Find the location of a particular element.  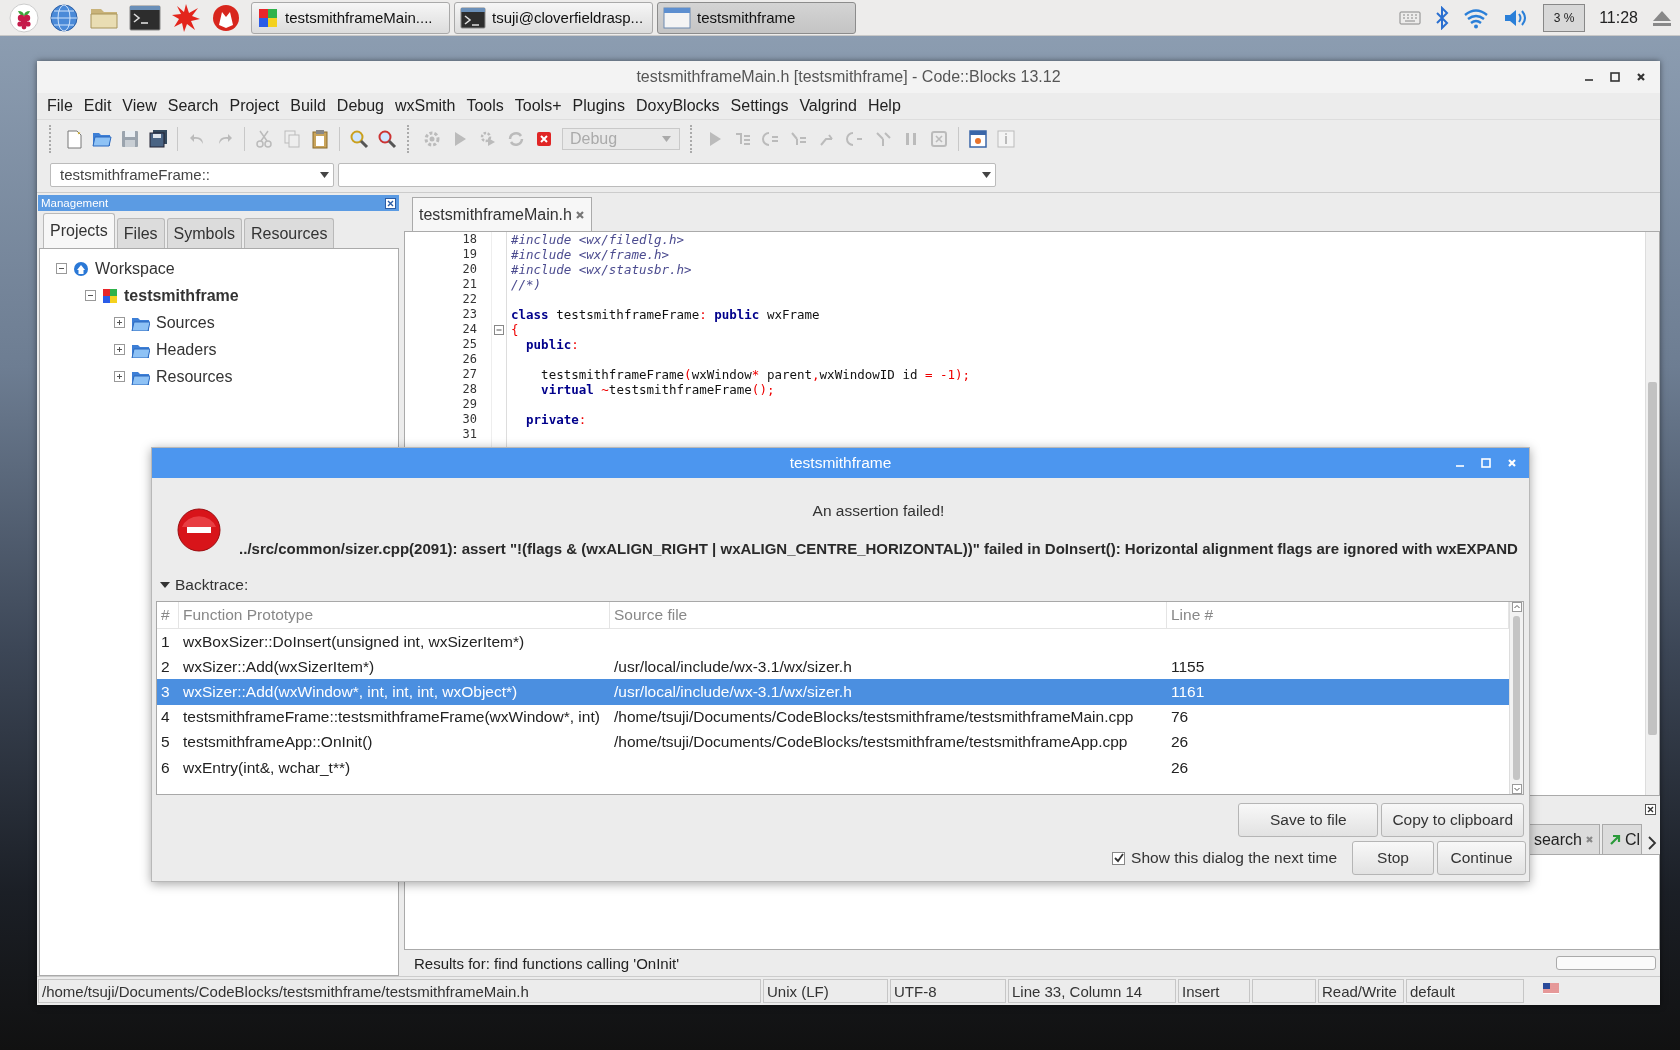

table-cell-text: wxSizer::Add(wxSizerItem*) is located at coordinates (279, 666).